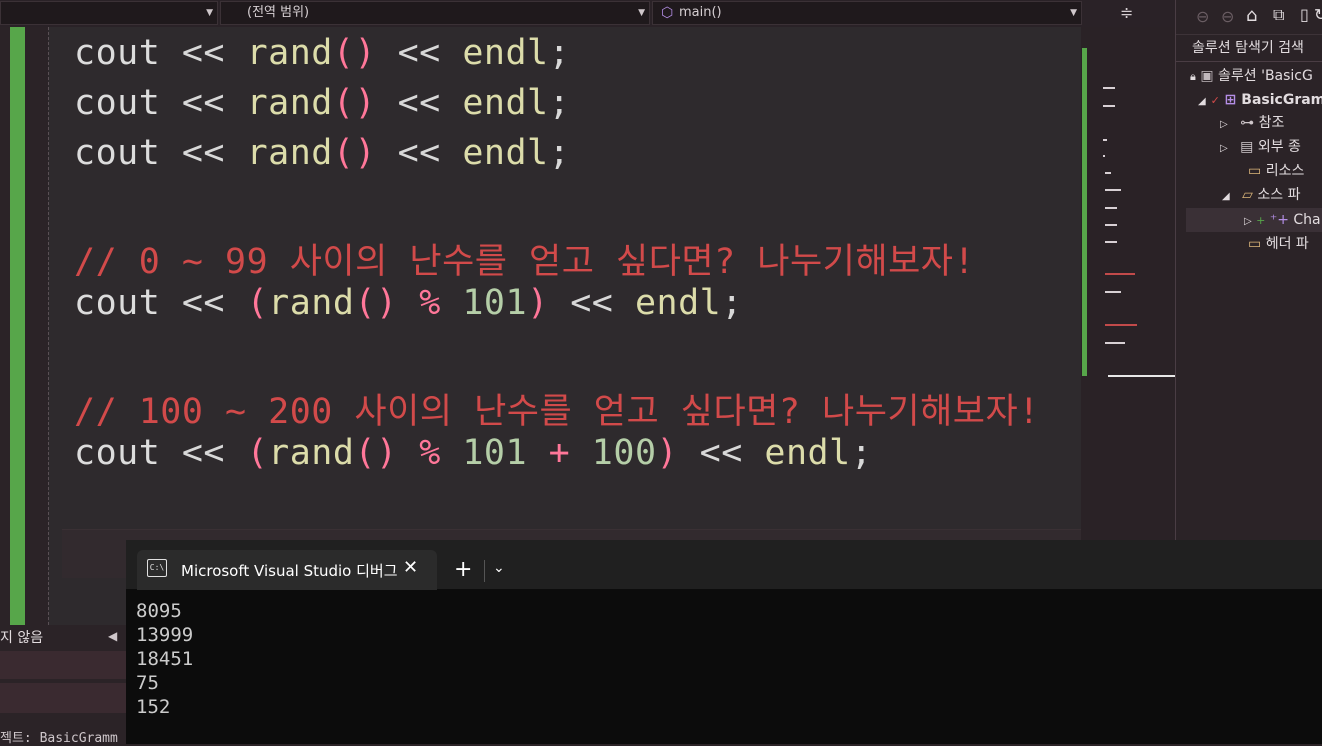 This screenshot has height=746, width=1322. What do you see at coordinates (408, 303) in the screenshot?
I see `code-line-4: cout << (rand() % 101) << endl;` at bounding box center [408, 303].